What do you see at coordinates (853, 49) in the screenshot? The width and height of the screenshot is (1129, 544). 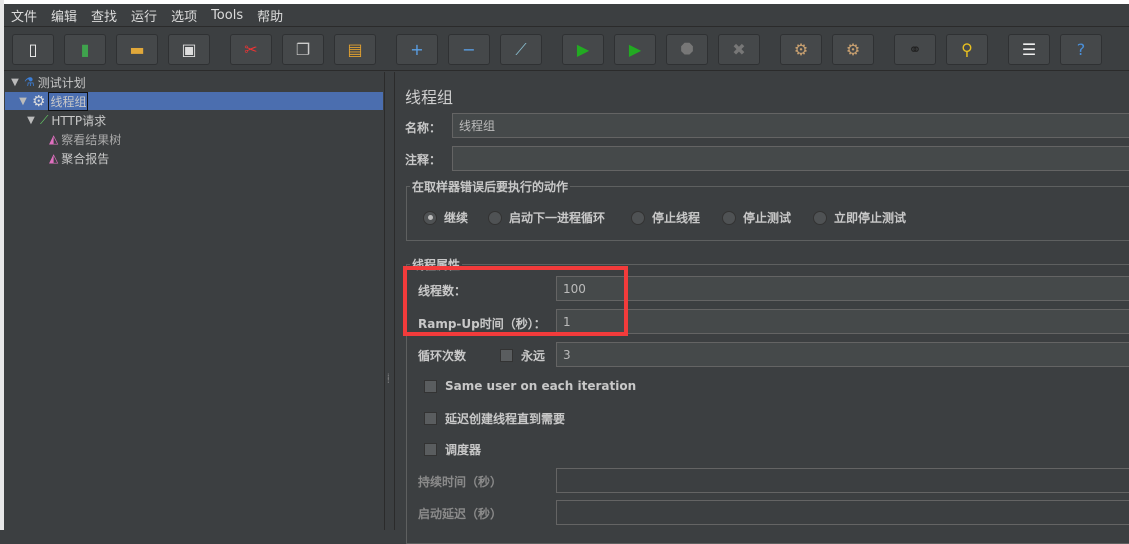 I see `clear-all-button: ⚙` at bounding box center [853, 49].